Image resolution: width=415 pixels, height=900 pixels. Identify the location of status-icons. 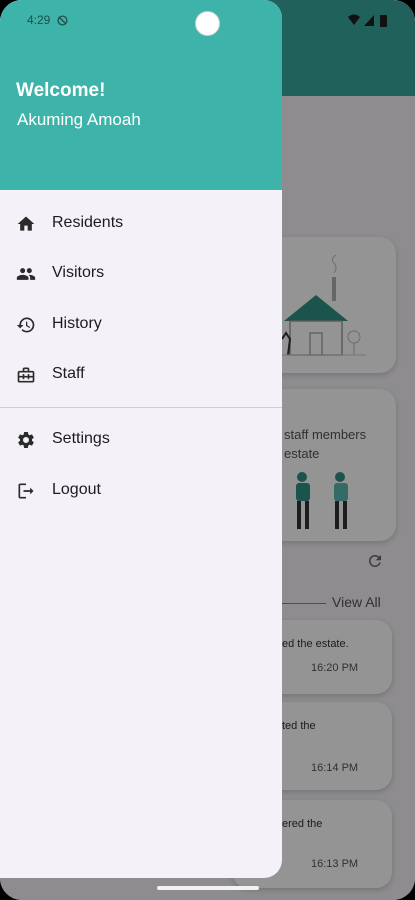
(367, 20).